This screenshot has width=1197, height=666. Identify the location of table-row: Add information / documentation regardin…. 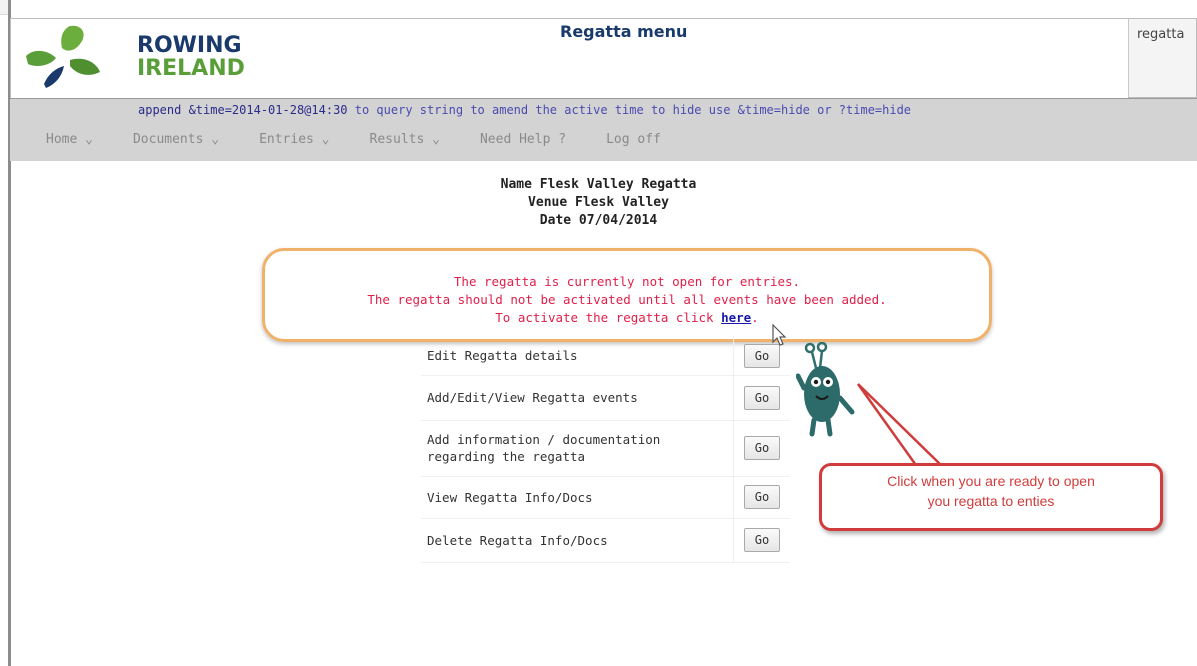
(605, 448).